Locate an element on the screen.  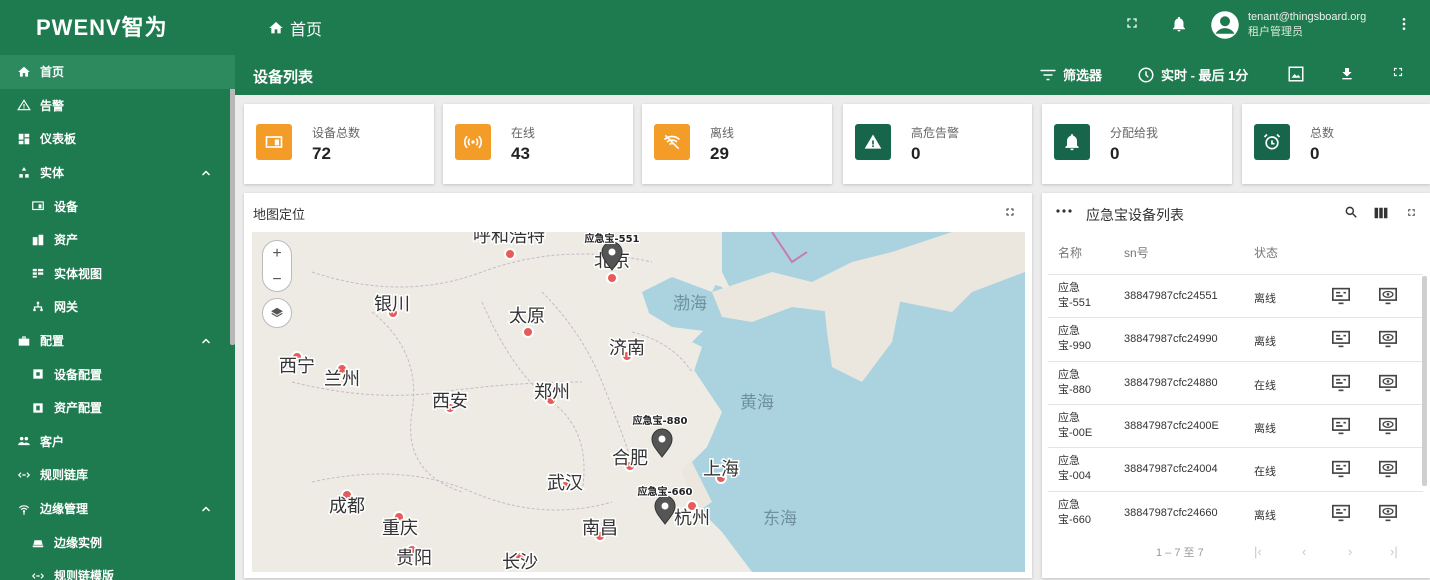
last-page-button: ›| is located at coordinates (1394, 551).